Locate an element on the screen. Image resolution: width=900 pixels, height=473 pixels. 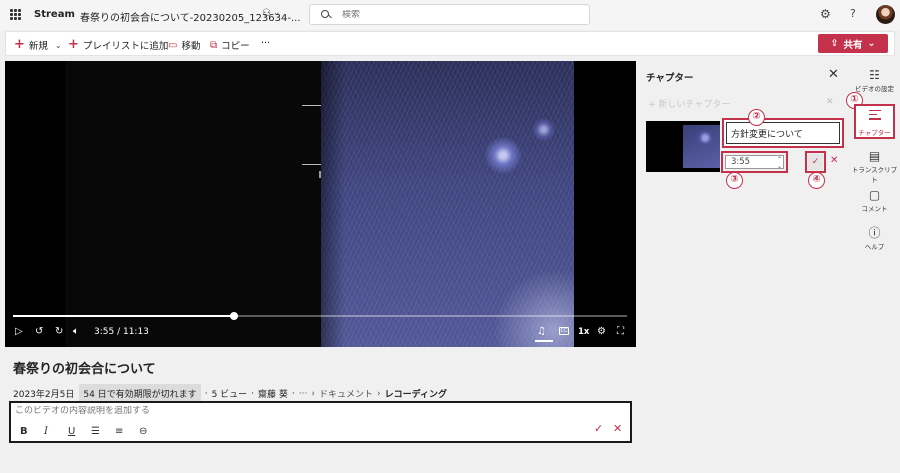
numbered-list-icon: ≡ is located at coordinates (119, 431).